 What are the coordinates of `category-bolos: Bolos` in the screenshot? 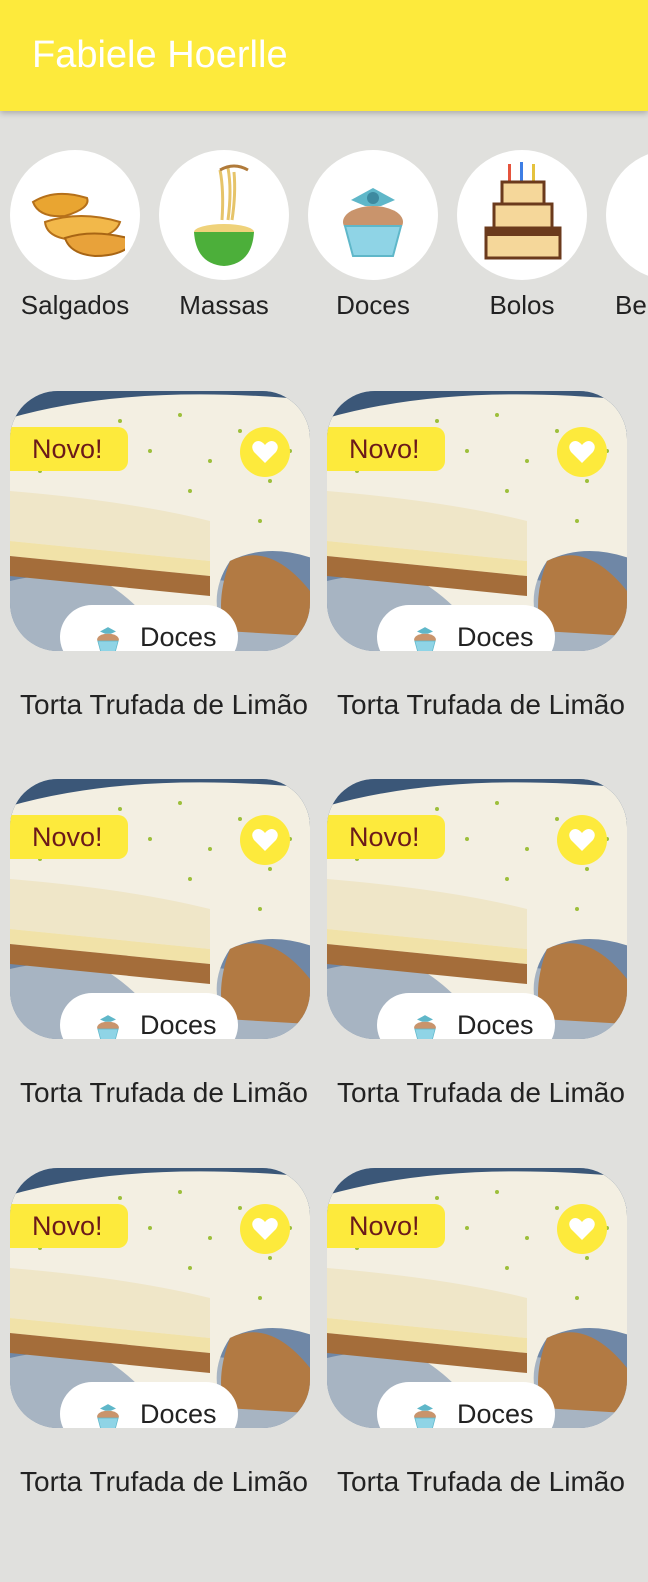 It's located at (522, 235).